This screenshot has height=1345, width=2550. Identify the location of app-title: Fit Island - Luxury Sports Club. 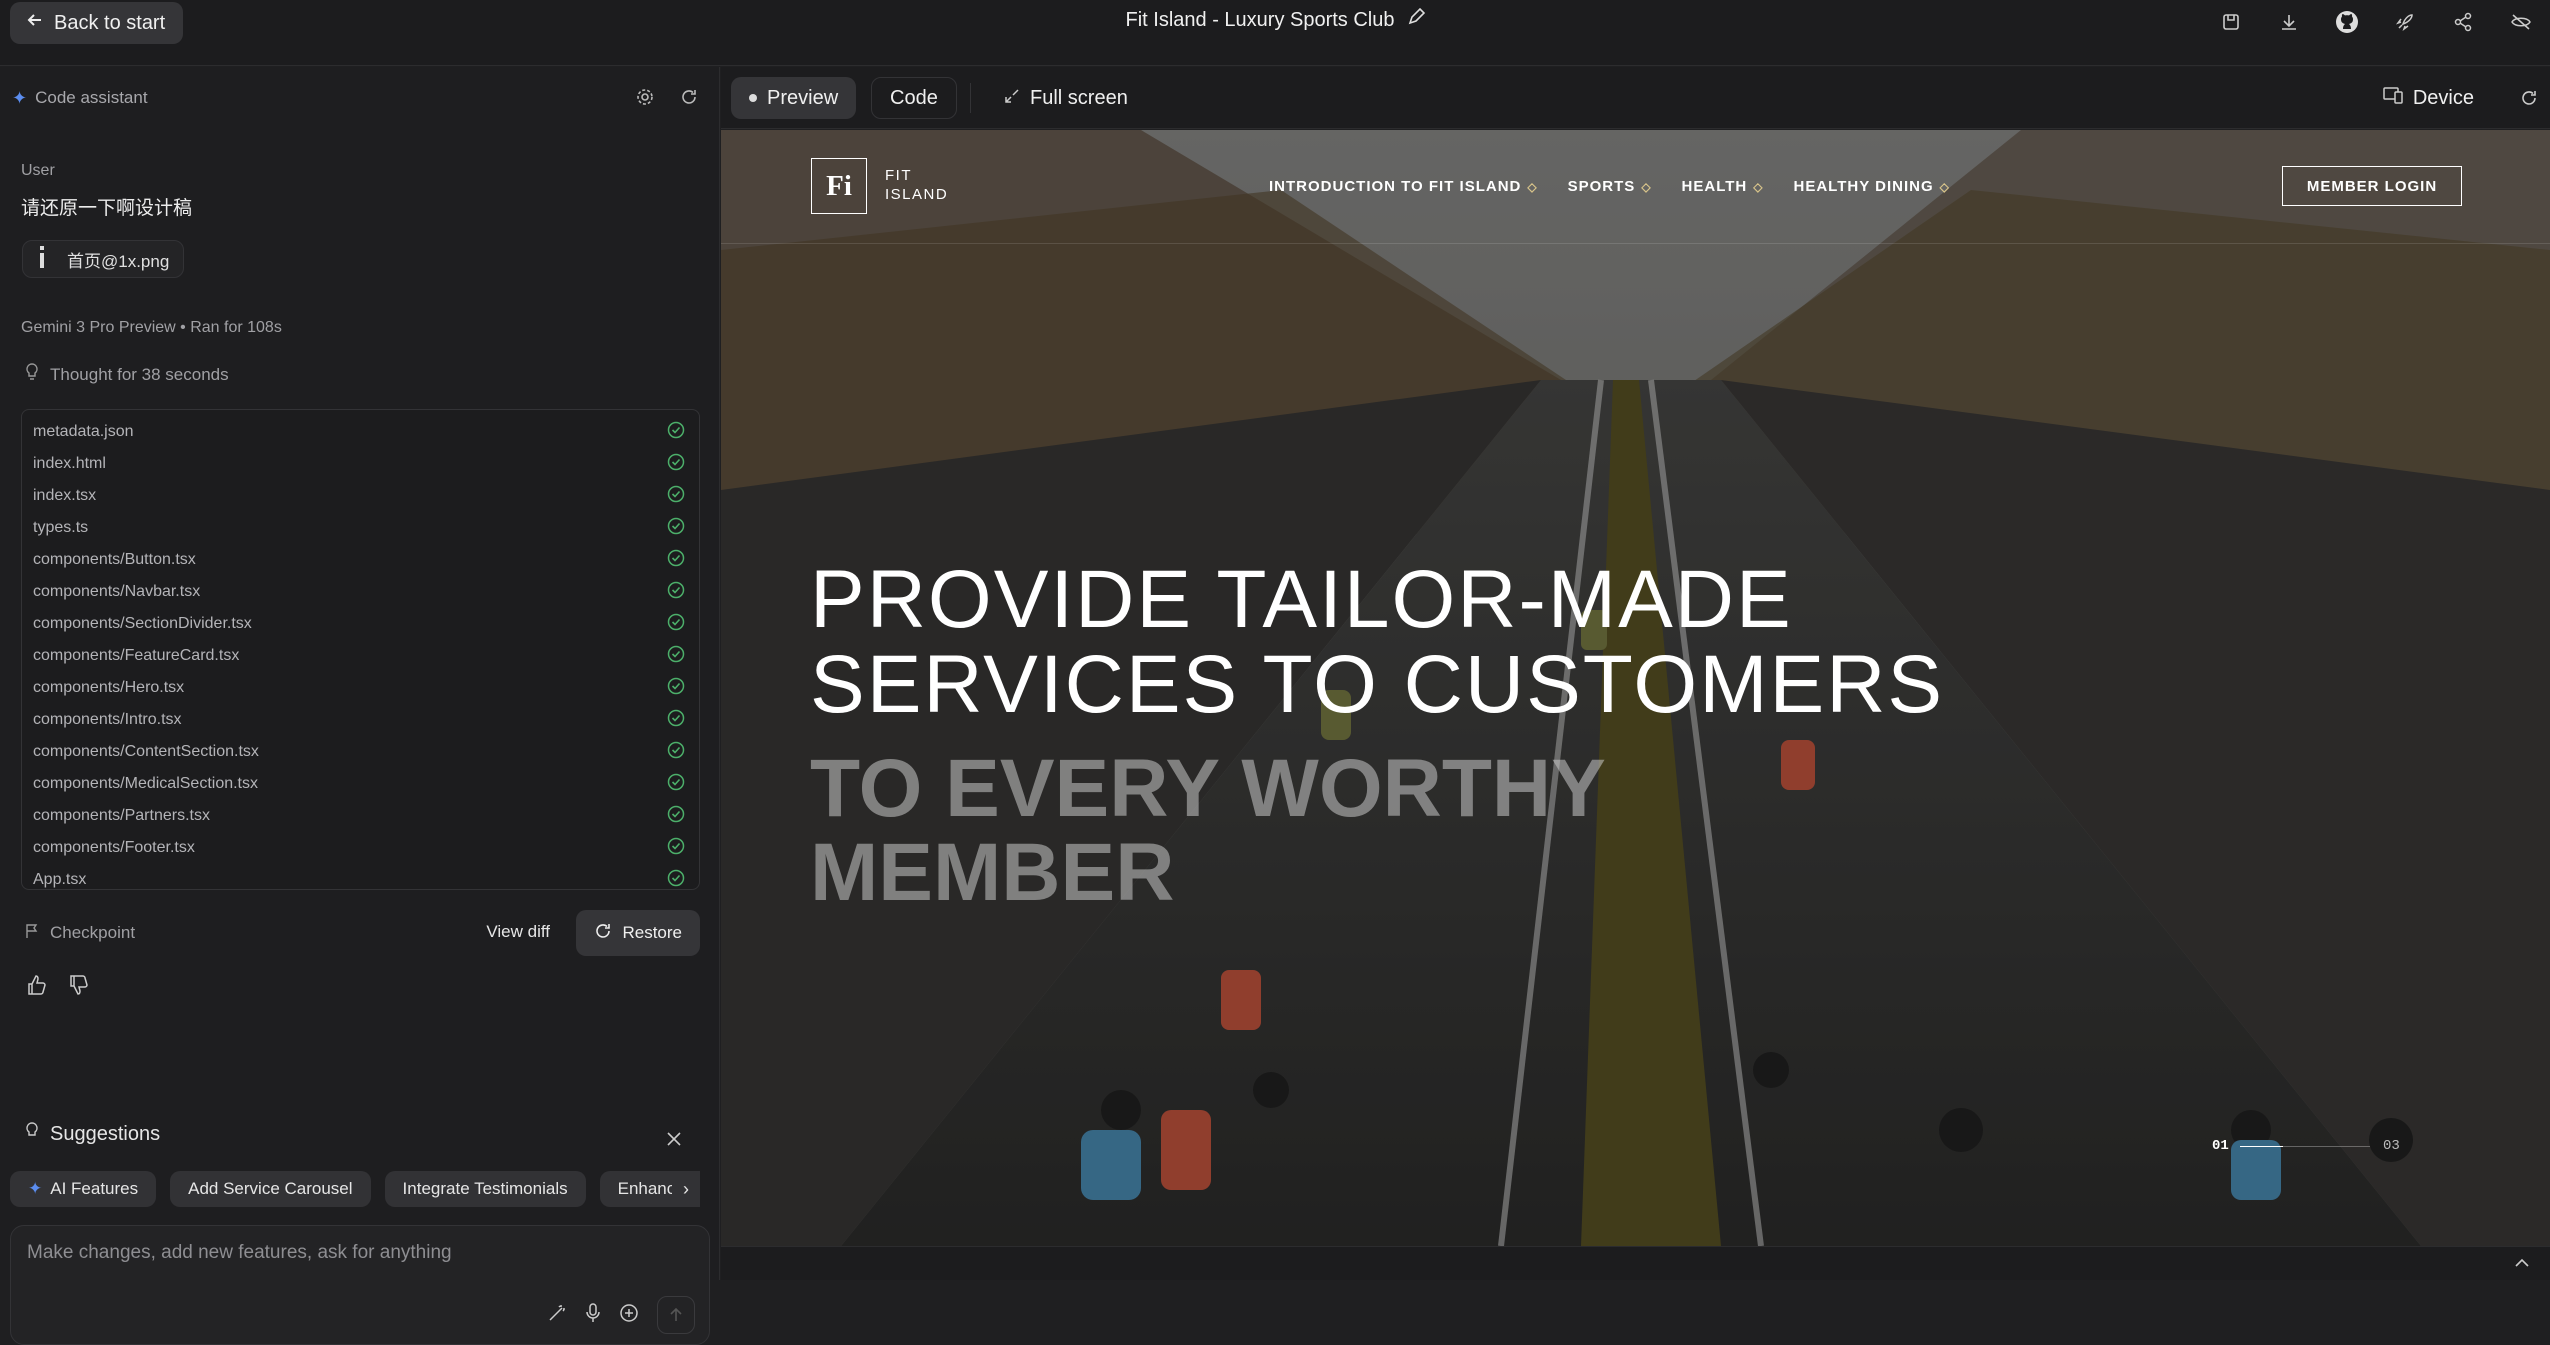
(1275, 19).